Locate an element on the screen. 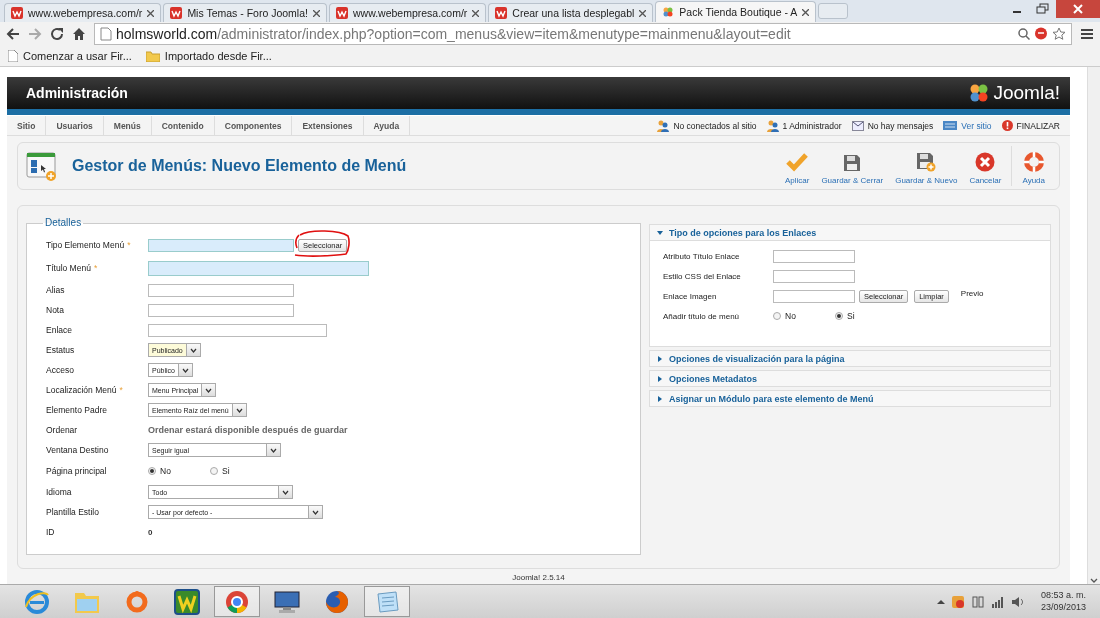  accordion-header: Opciones de visualización para la página is located at coordinates (850, 358).